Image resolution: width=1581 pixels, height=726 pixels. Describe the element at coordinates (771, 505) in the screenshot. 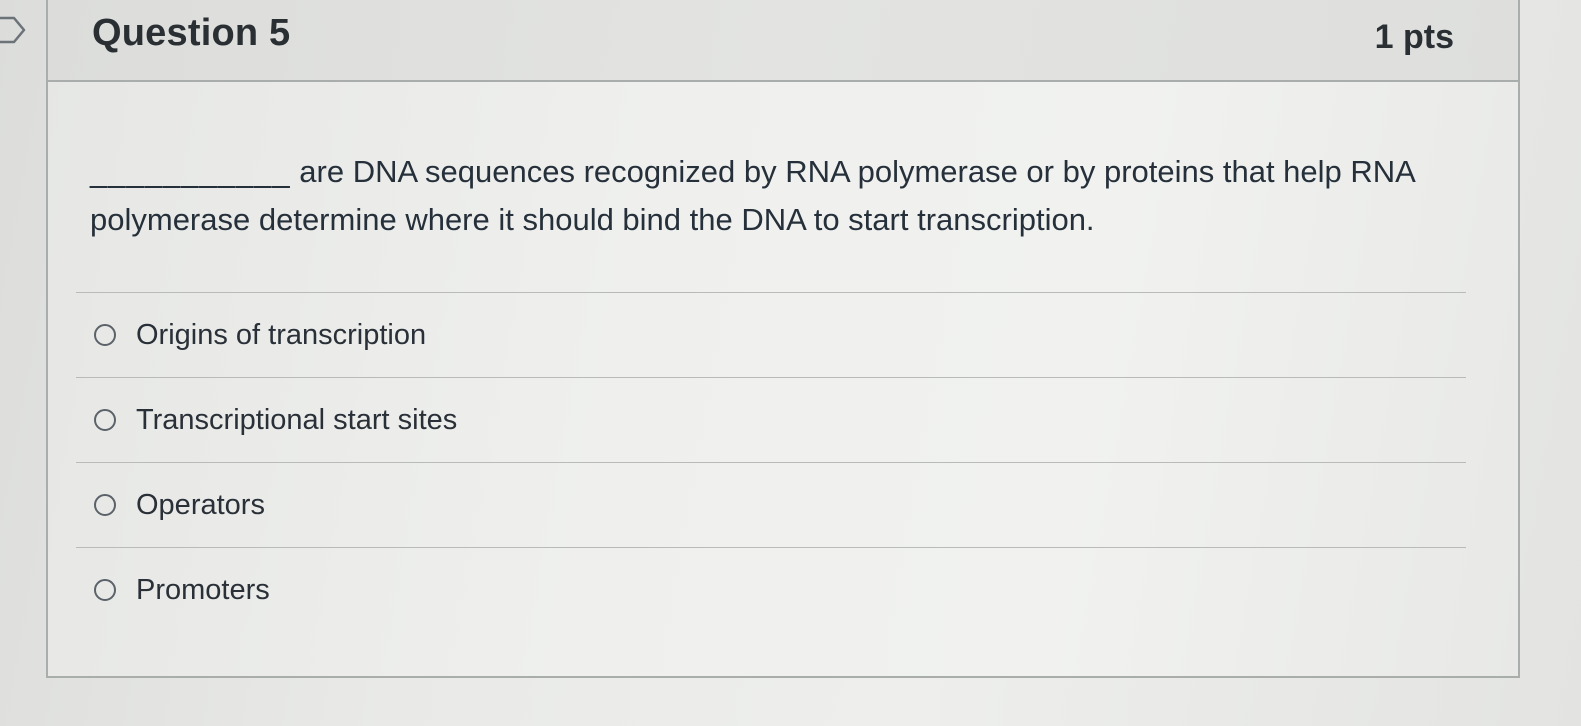

I see `answer-option-operators: Operators` at that location.